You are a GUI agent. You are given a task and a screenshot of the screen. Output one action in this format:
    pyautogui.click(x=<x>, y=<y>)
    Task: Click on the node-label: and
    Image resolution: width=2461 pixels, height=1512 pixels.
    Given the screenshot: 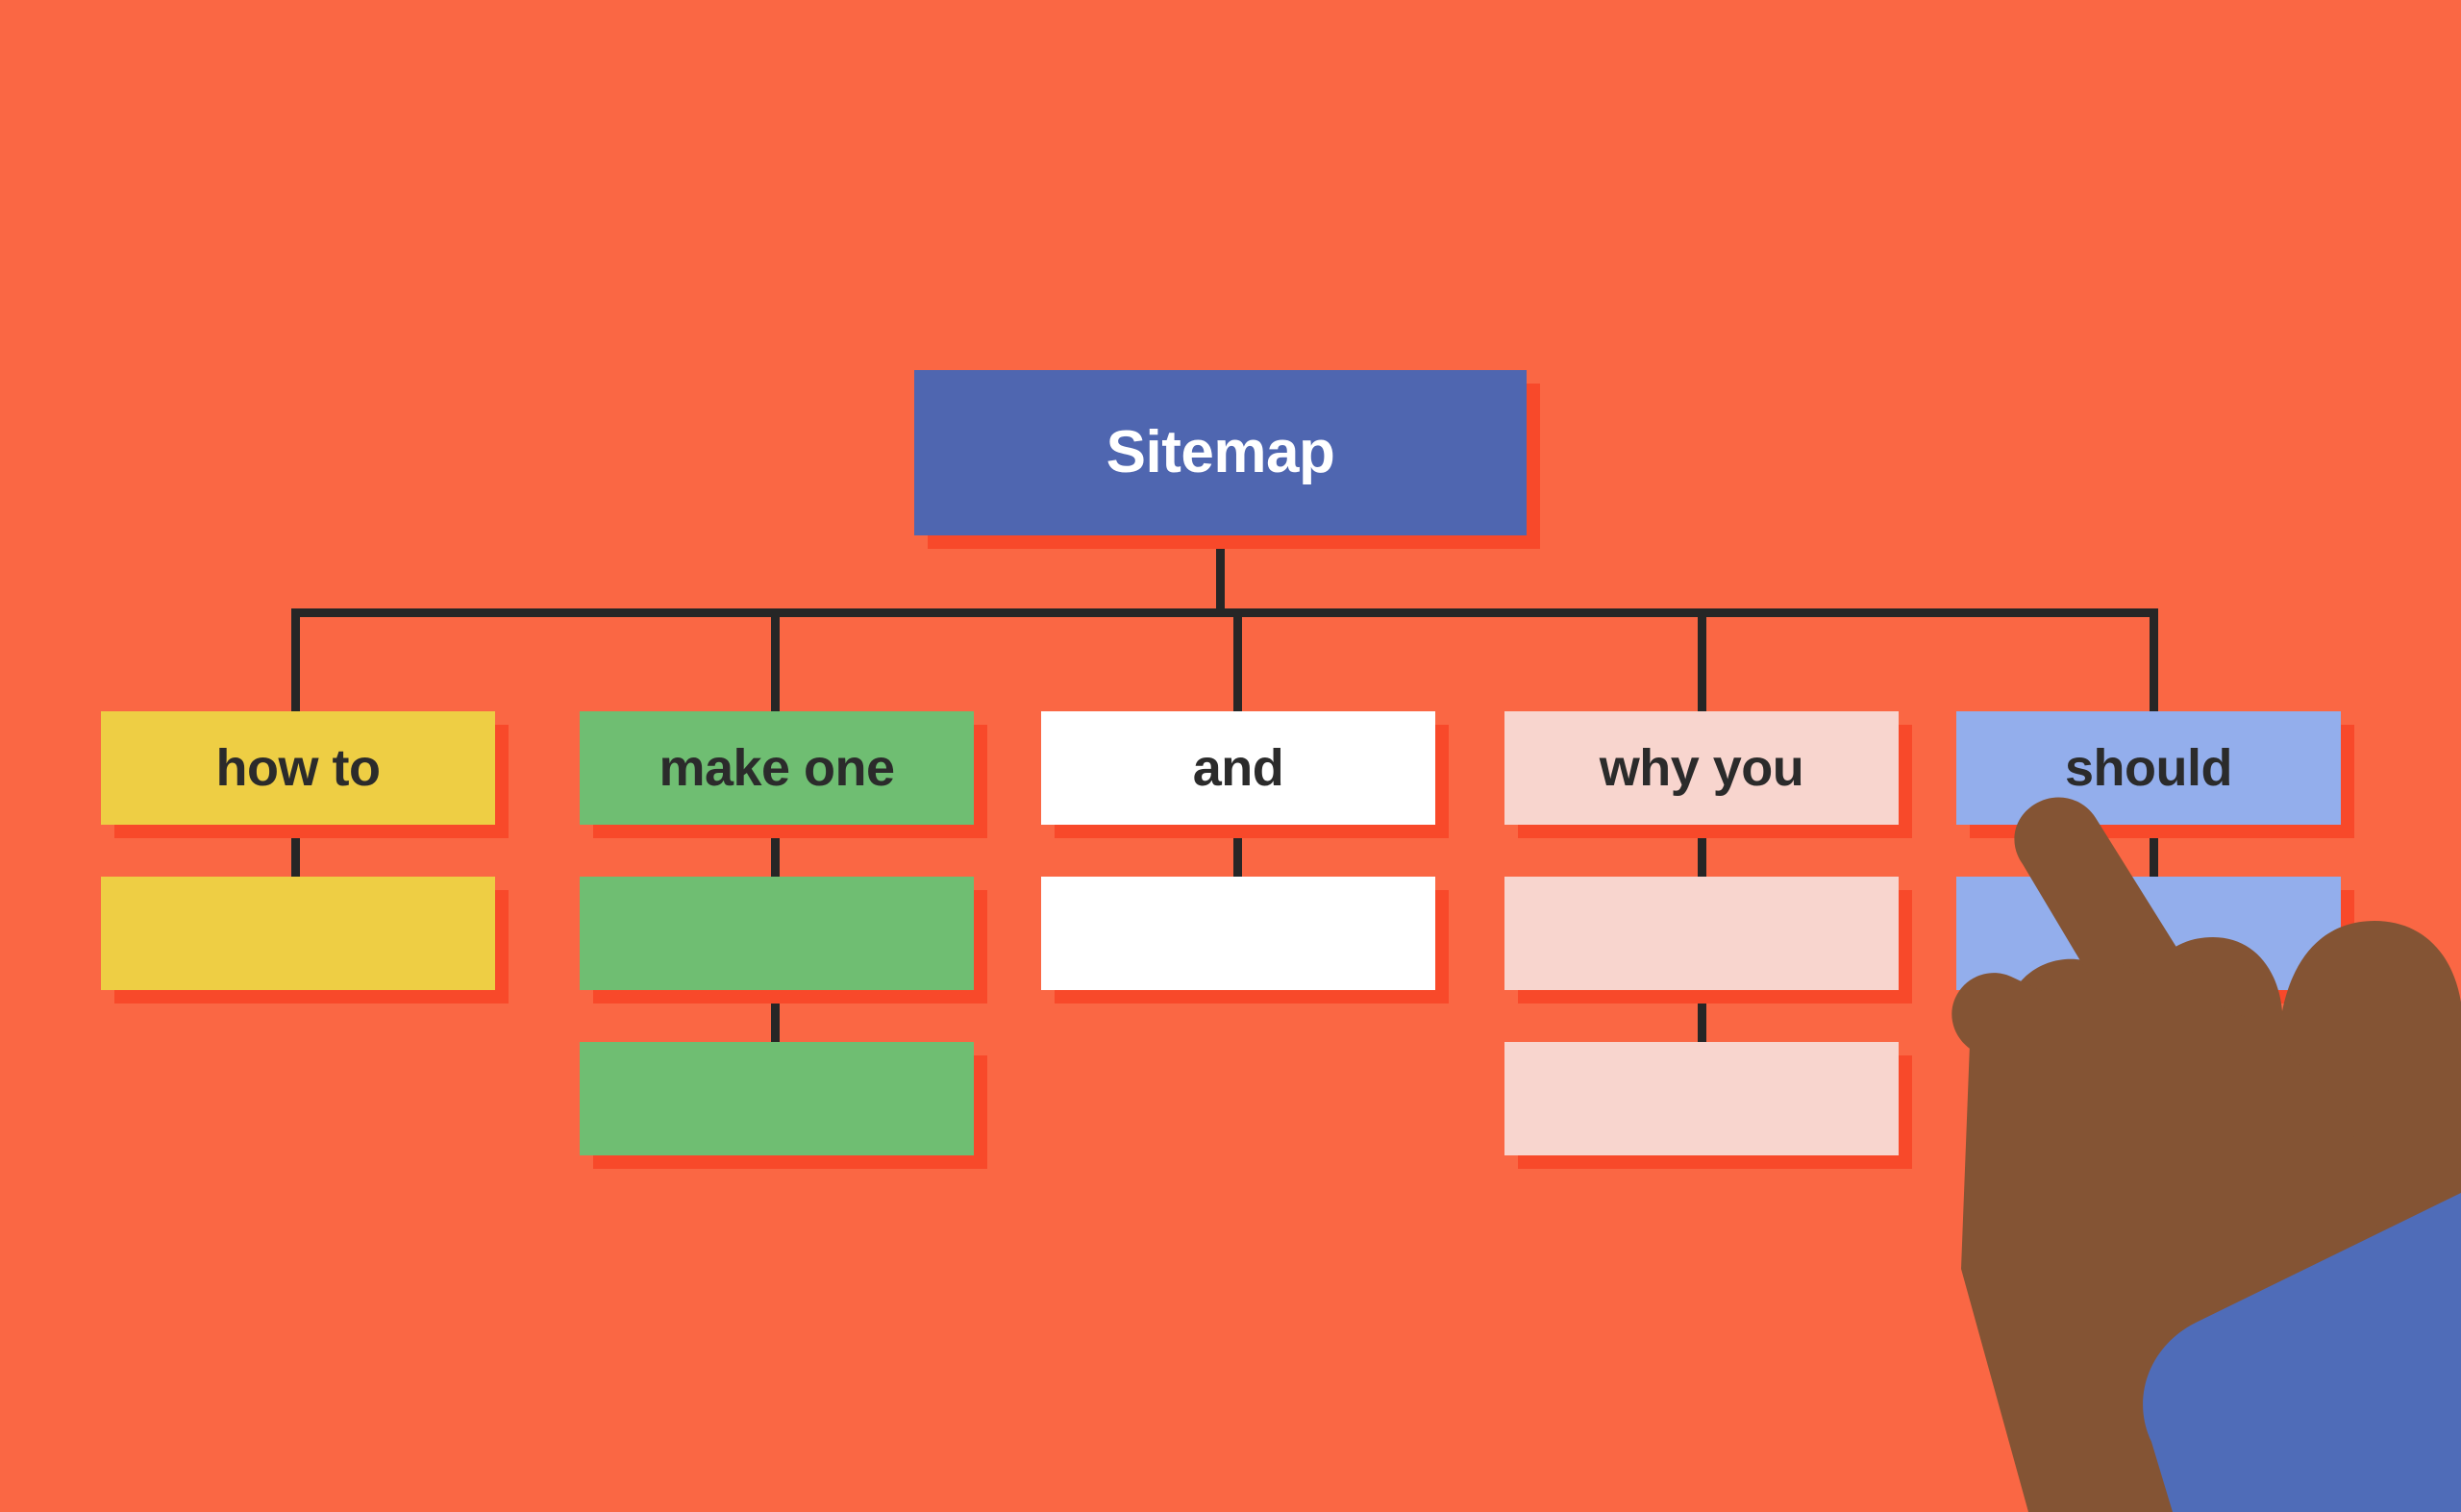 What is the action you would take?
    pyautogui.click(x=1238, y=768)
    